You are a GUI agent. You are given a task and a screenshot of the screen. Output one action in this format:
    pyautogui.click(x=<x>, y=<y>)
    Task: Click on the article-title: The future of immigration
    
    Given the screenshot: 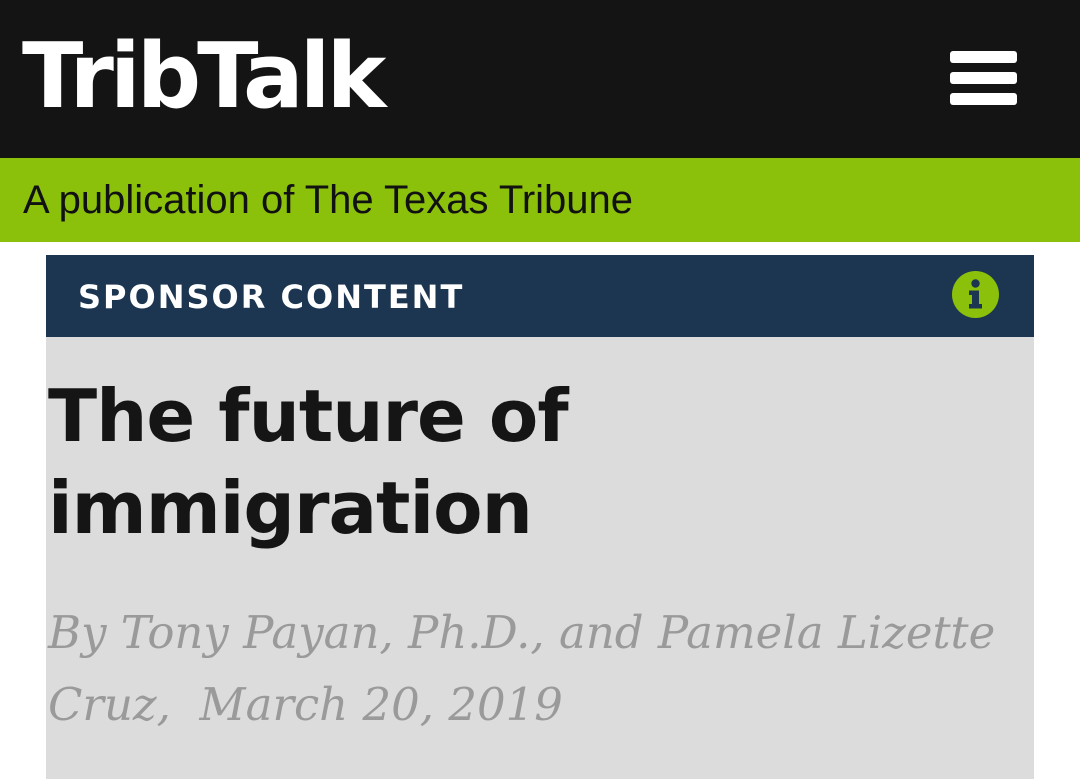 What is the action you would take?
    pyautogui.click(x=308, y=462)
    